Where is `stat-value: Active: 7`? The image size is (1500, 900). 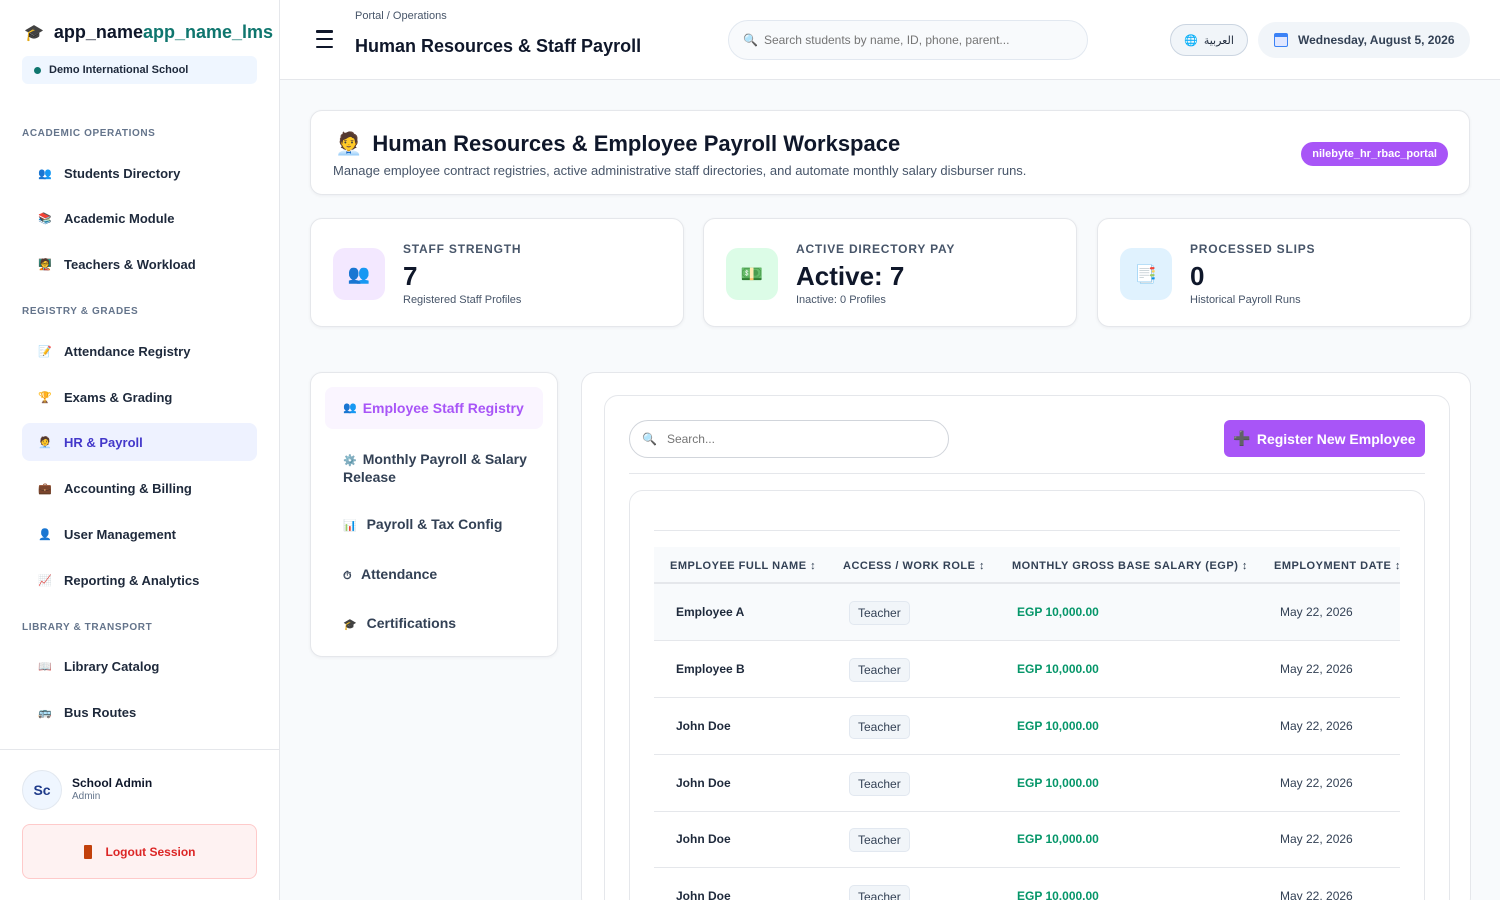
stat-value: Active: 7 is located at coordinates (850, 276).